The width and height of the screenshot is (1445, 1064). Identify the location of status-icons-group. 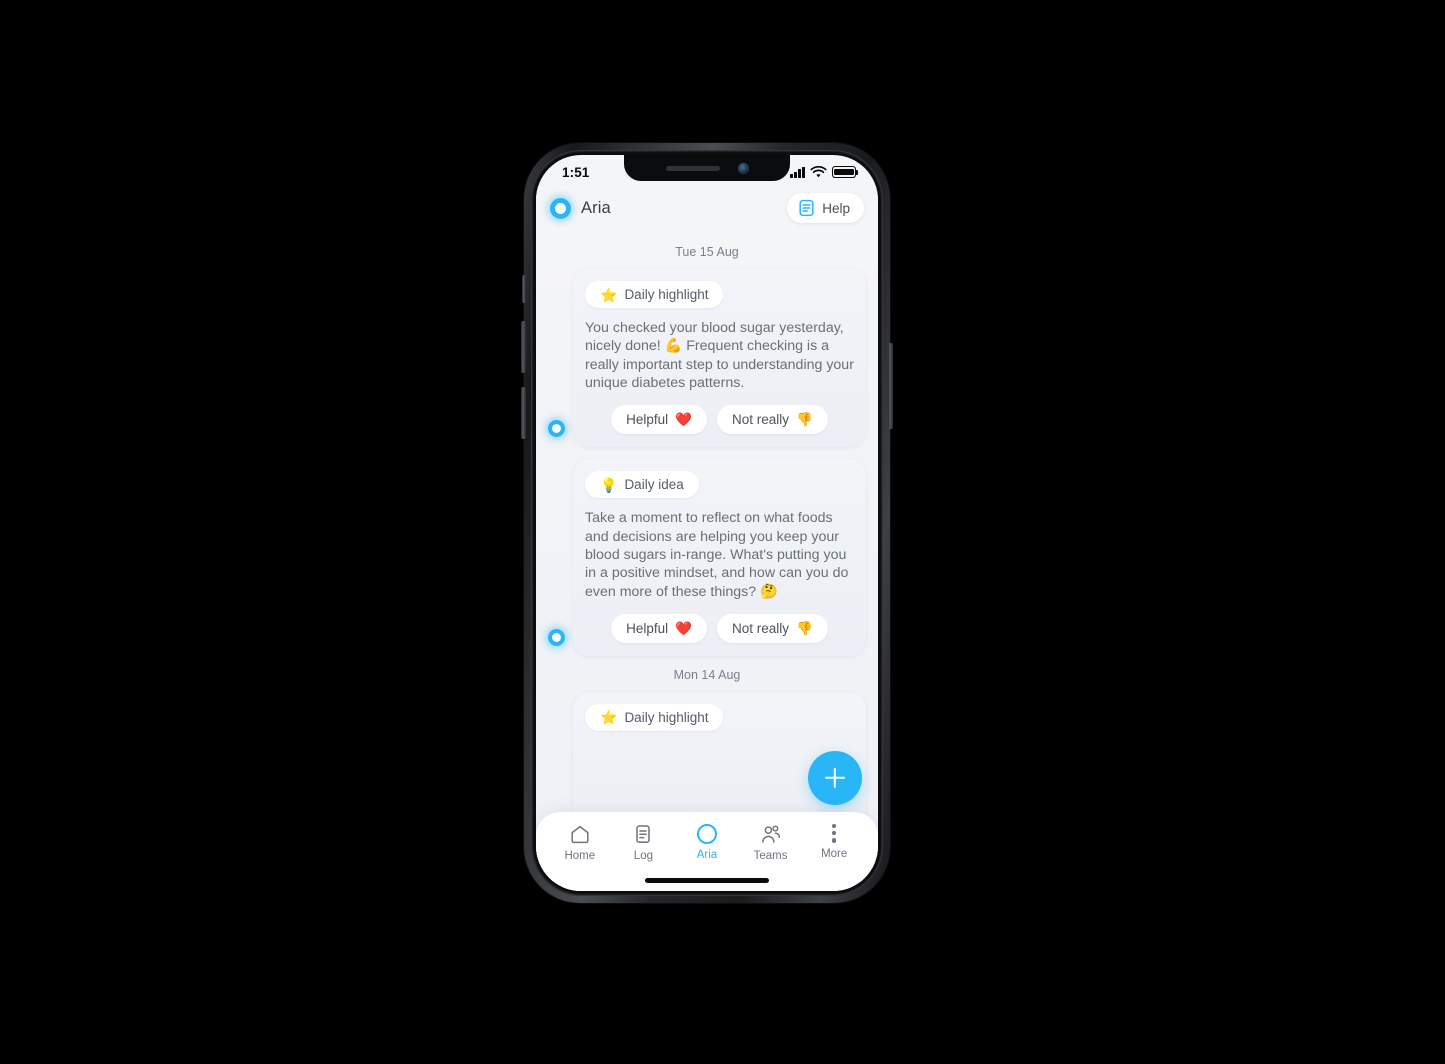
(824, 172).